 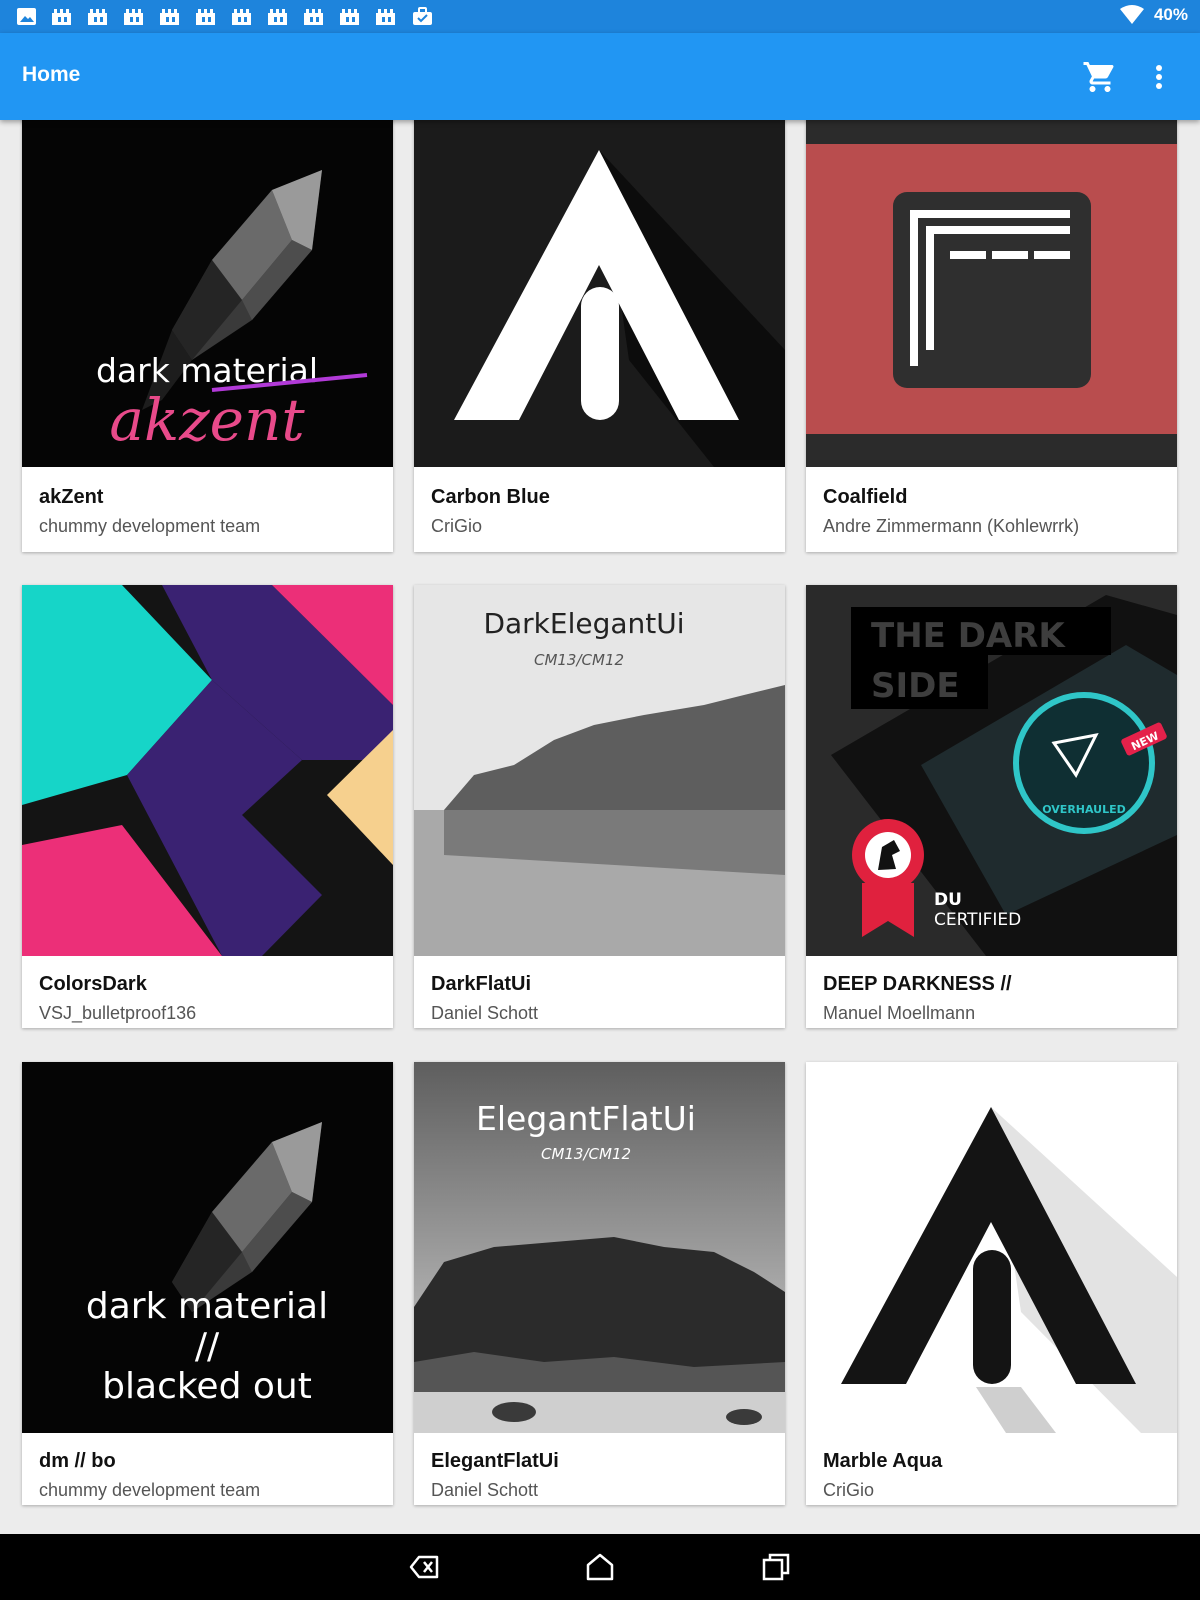 I want to click on art-line1: dark material, so click(x=207, y=1306).